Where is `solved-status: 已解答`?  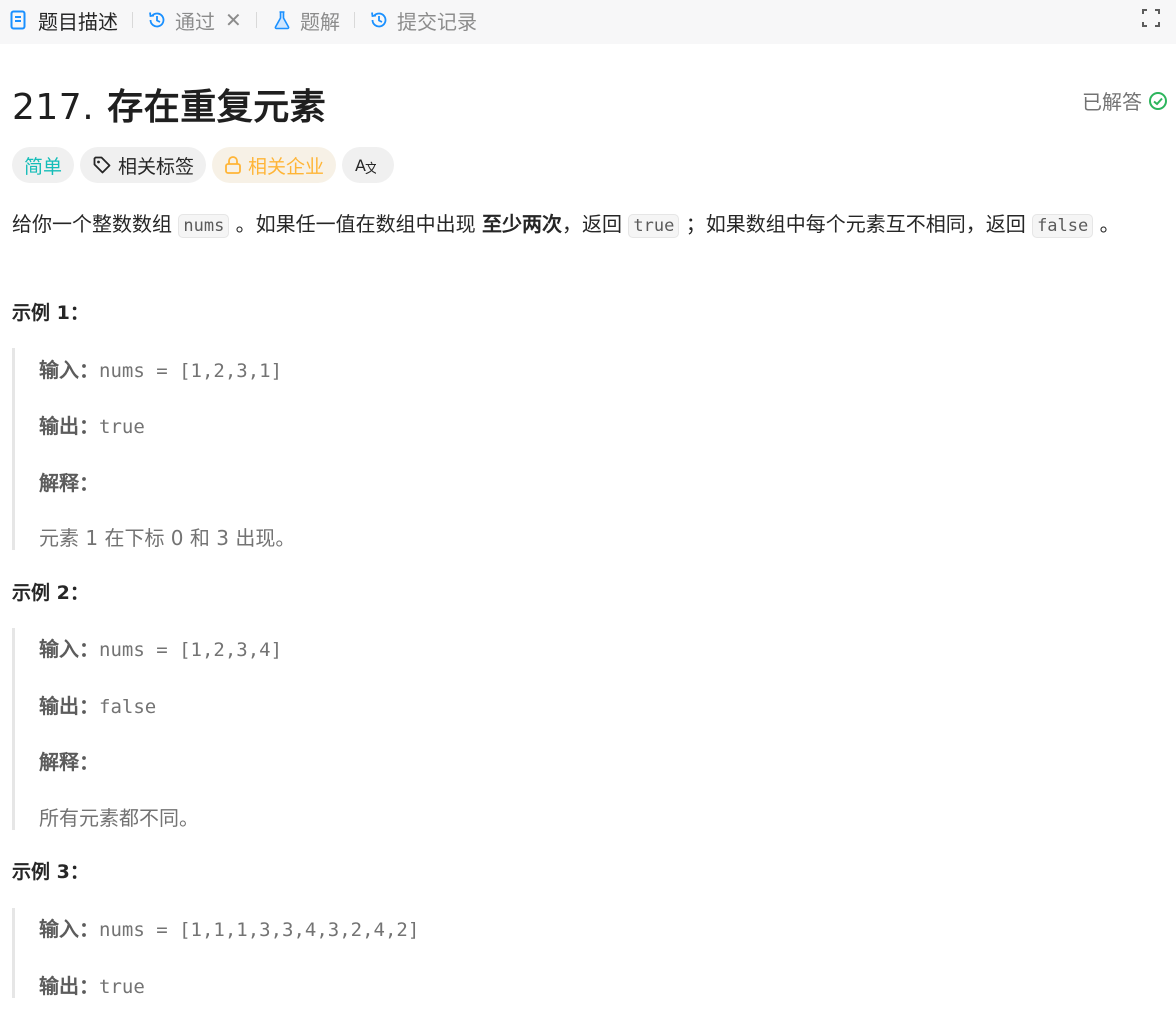
solved-status: 已解答 is located at coordinates (1125, 100).